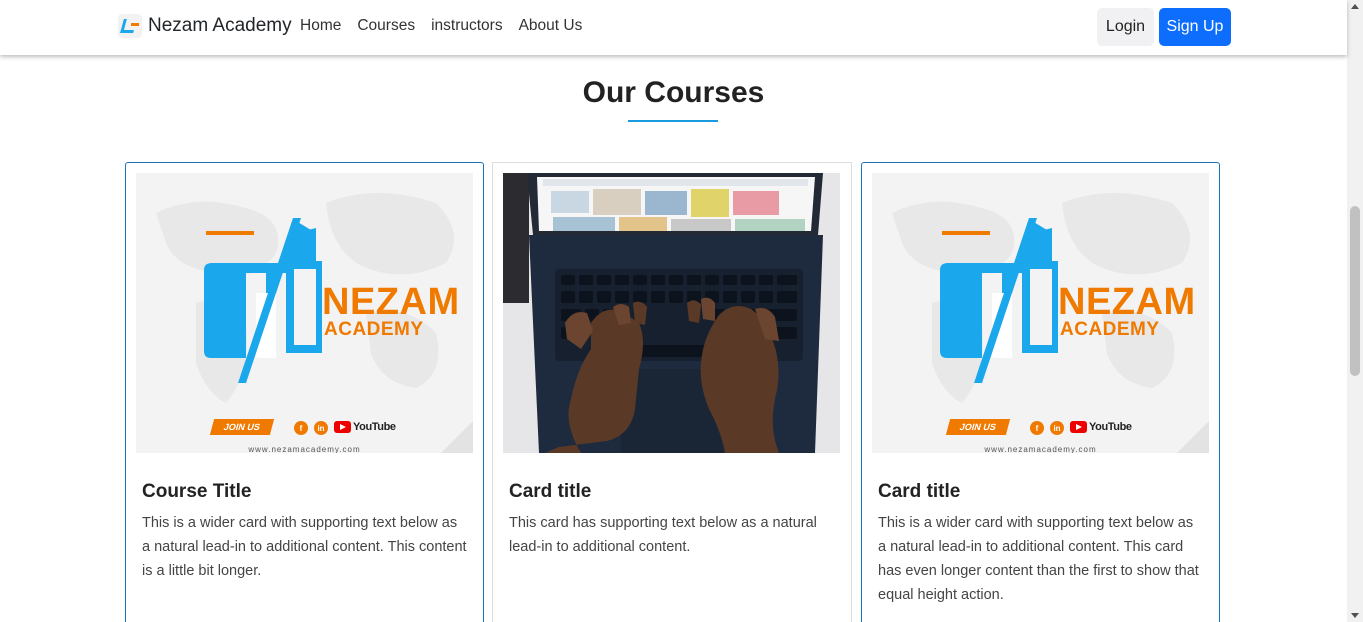 This screenshot has width=1363, height=622. What do you see at coordinates (551, 26) in the screenshot?
I see `nav-link-about-us: About Us` at bounding box center [551, 26].